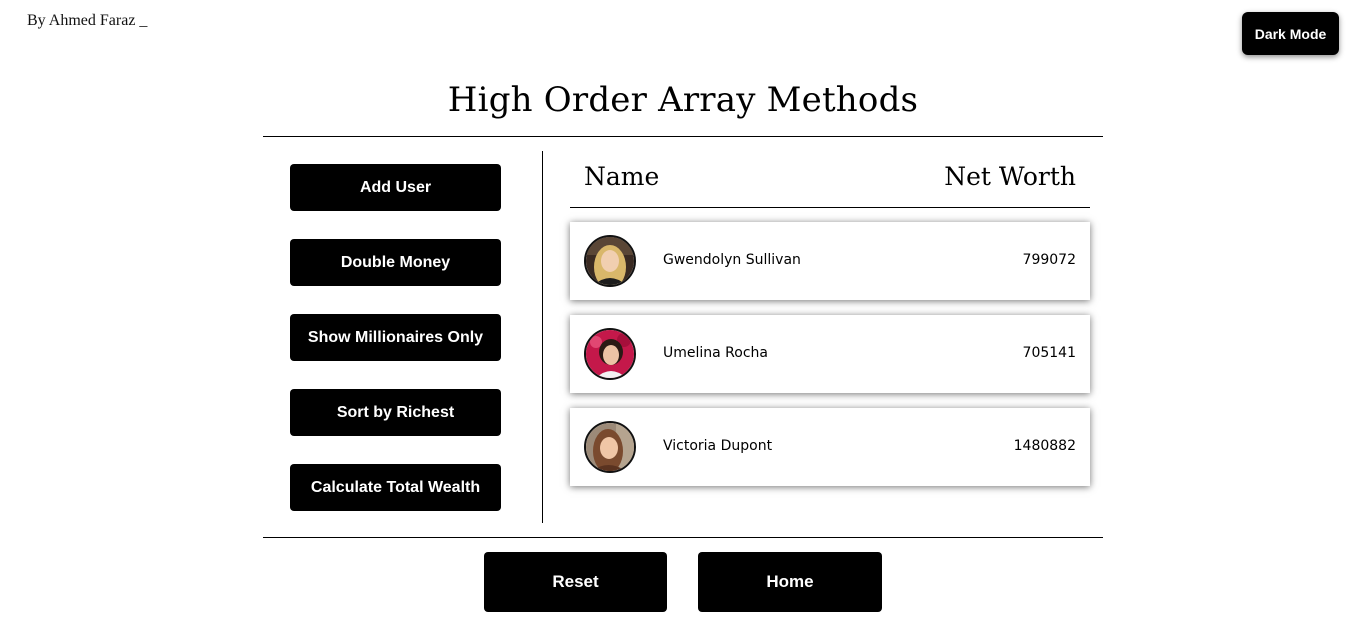 The width and height of the screenshot is (1349, 624). I want to click on home-button: Home, so click(790, 582).